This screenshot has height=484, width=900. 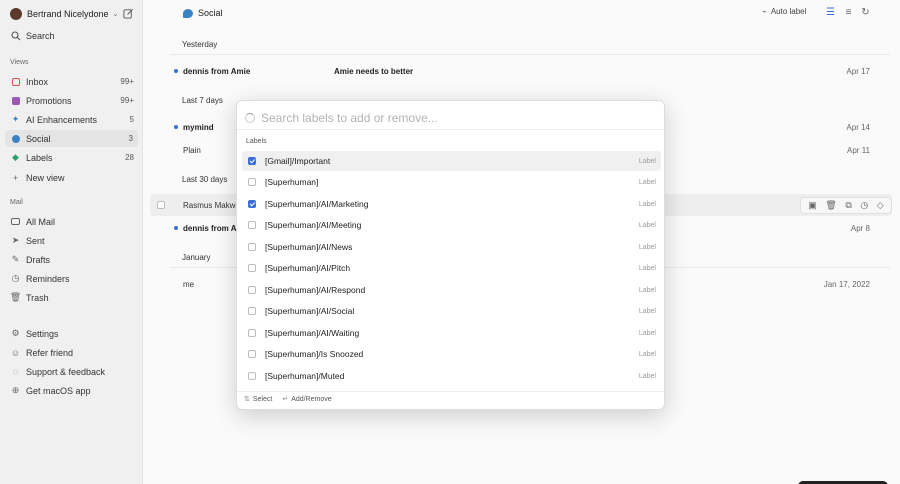 I want to click on label-option: [Superhuman] Label, so click(x=451, y=182).